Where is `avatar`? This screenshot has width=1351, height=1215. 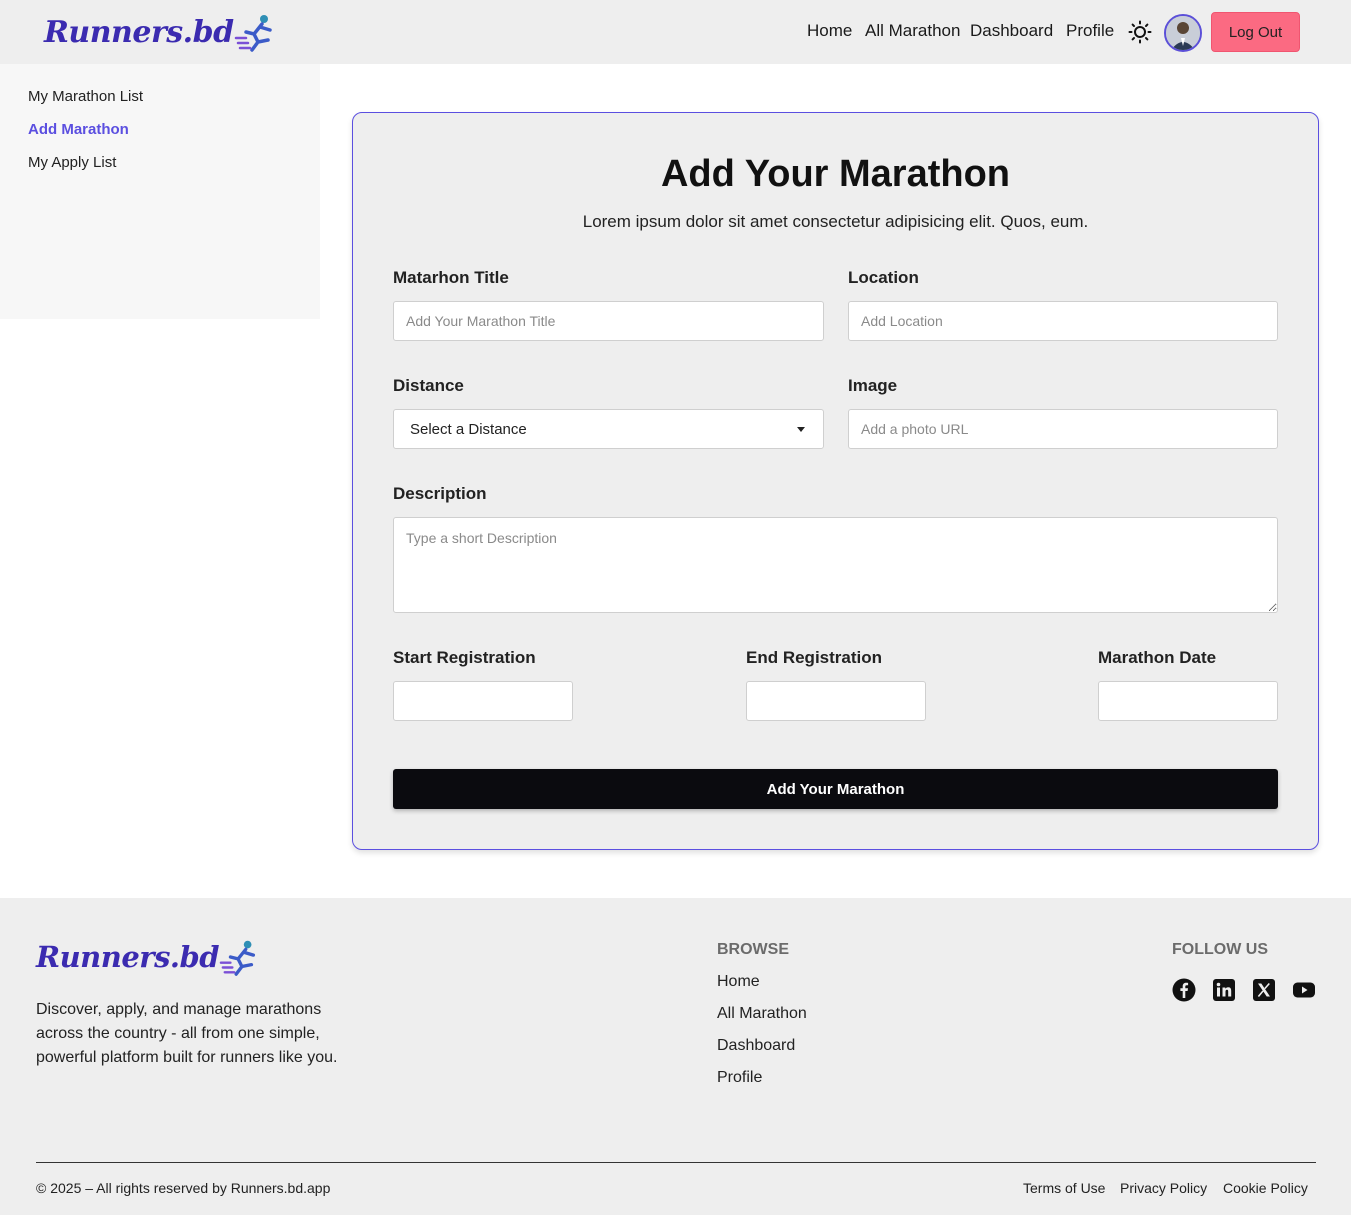
avatar is located at coordinates (1183, 33).